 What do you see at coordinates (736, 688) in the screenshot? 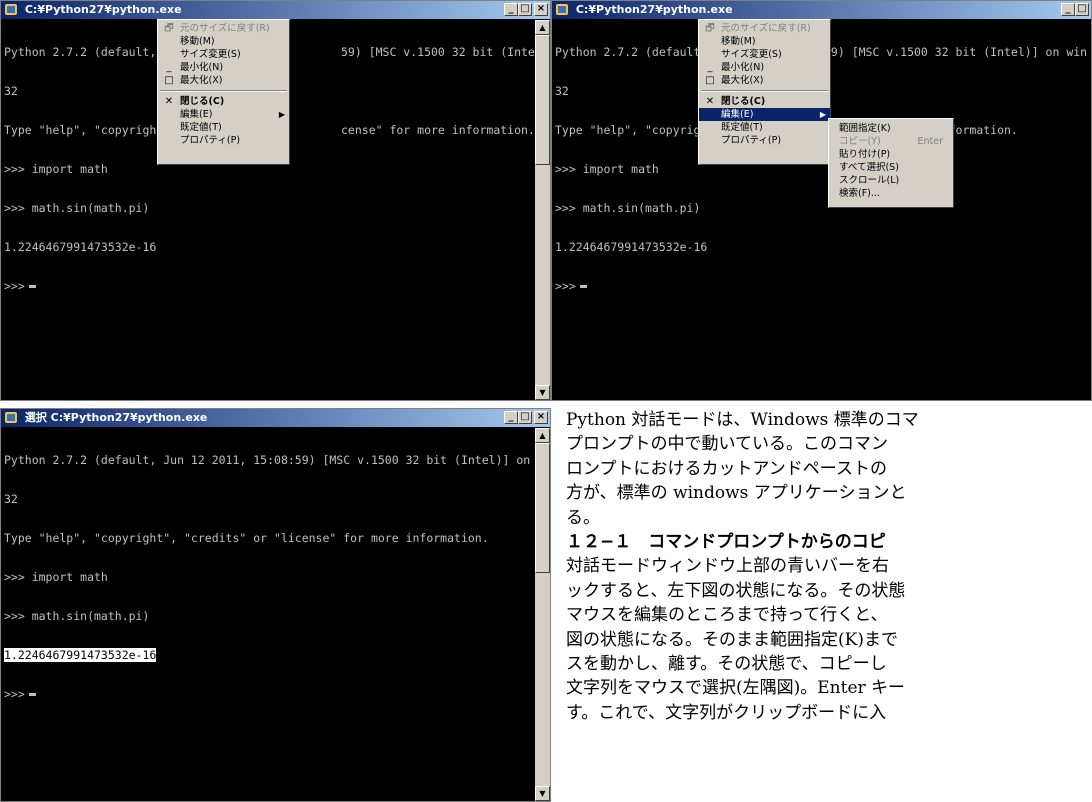
I see `doc-line: 文字列をマウスで選択(左隅図)。Enter キー` at bounding box center [736, 688].